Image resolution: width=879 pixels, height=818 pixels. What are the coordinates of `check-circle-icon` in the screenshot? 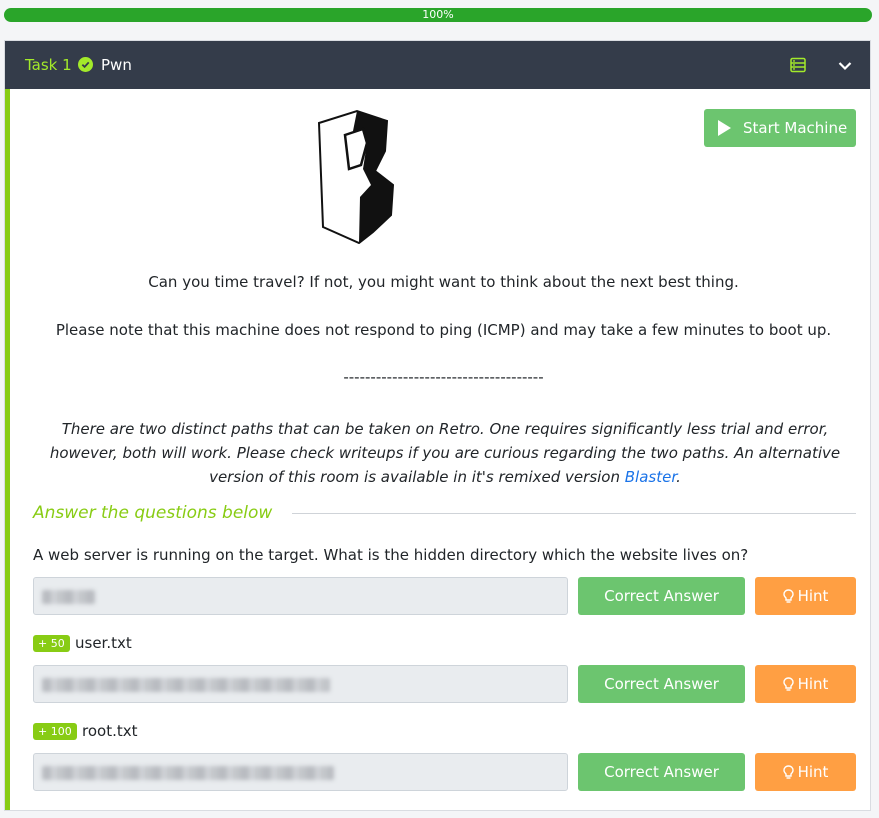 It's located at (85, 64).